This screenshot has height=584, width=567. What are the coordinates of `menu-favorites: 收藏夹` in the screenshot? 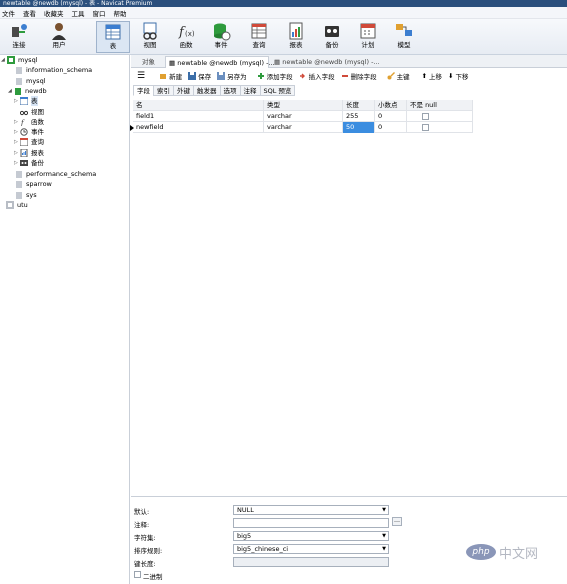 It's located at (56, 13).